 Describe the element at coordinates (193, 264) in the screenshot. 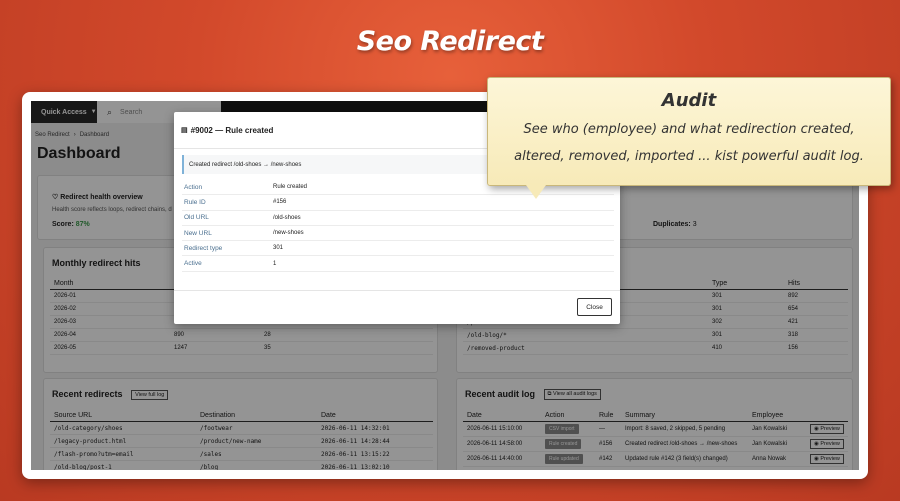

I see `field-key: Active` at that location.